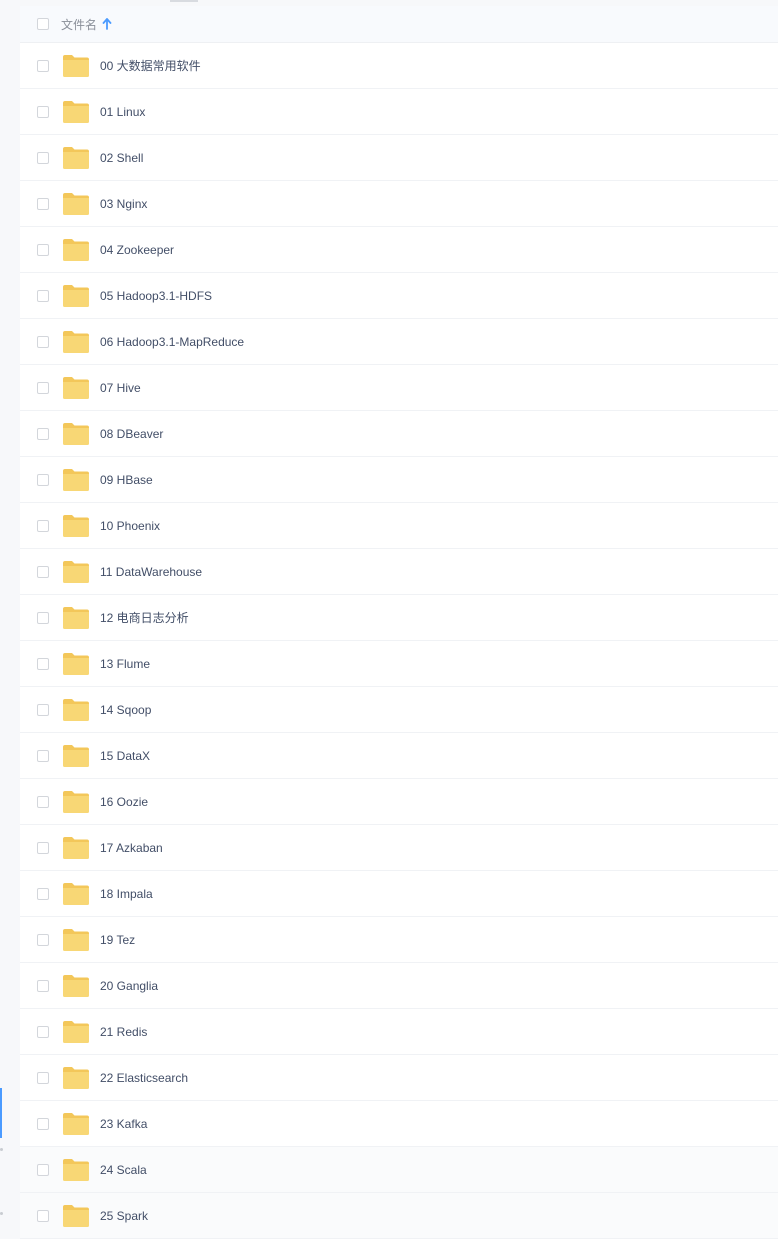  I want to click on file-name: 11 DataWarehouse, so click(151, 572).